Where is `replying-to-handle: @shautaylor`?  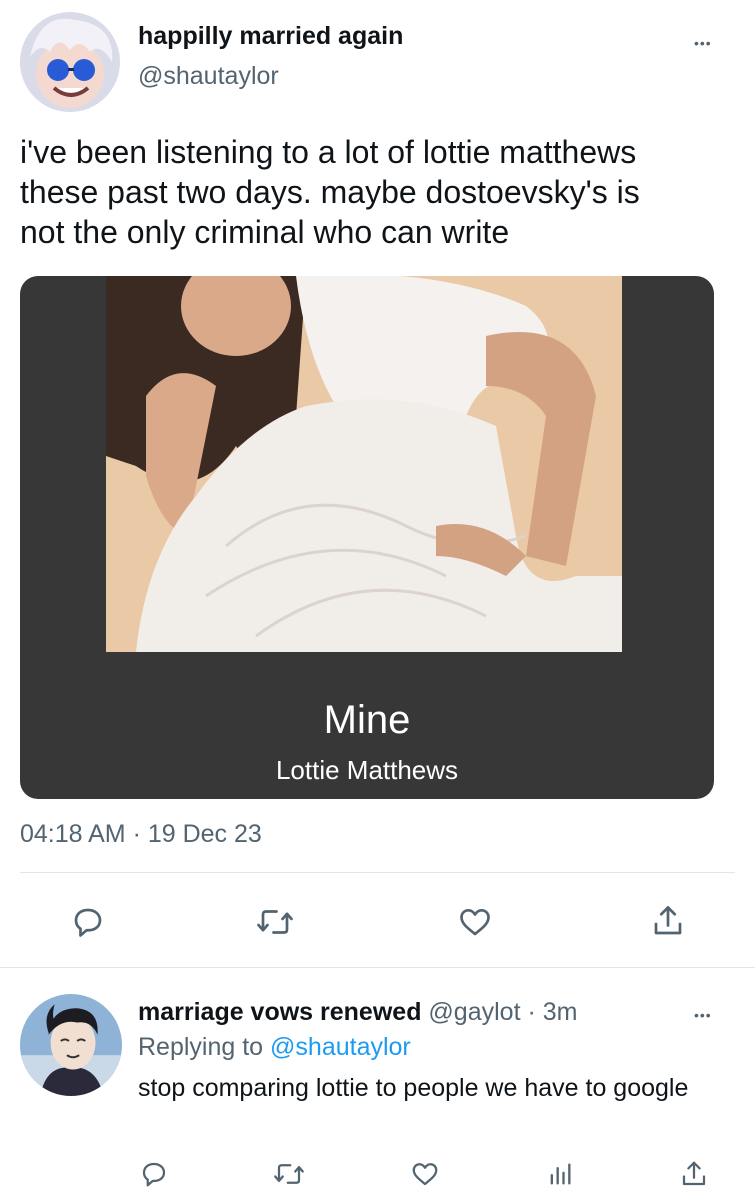
replying-to-handle: @shautaylor is located at coordinates (340, 1047).